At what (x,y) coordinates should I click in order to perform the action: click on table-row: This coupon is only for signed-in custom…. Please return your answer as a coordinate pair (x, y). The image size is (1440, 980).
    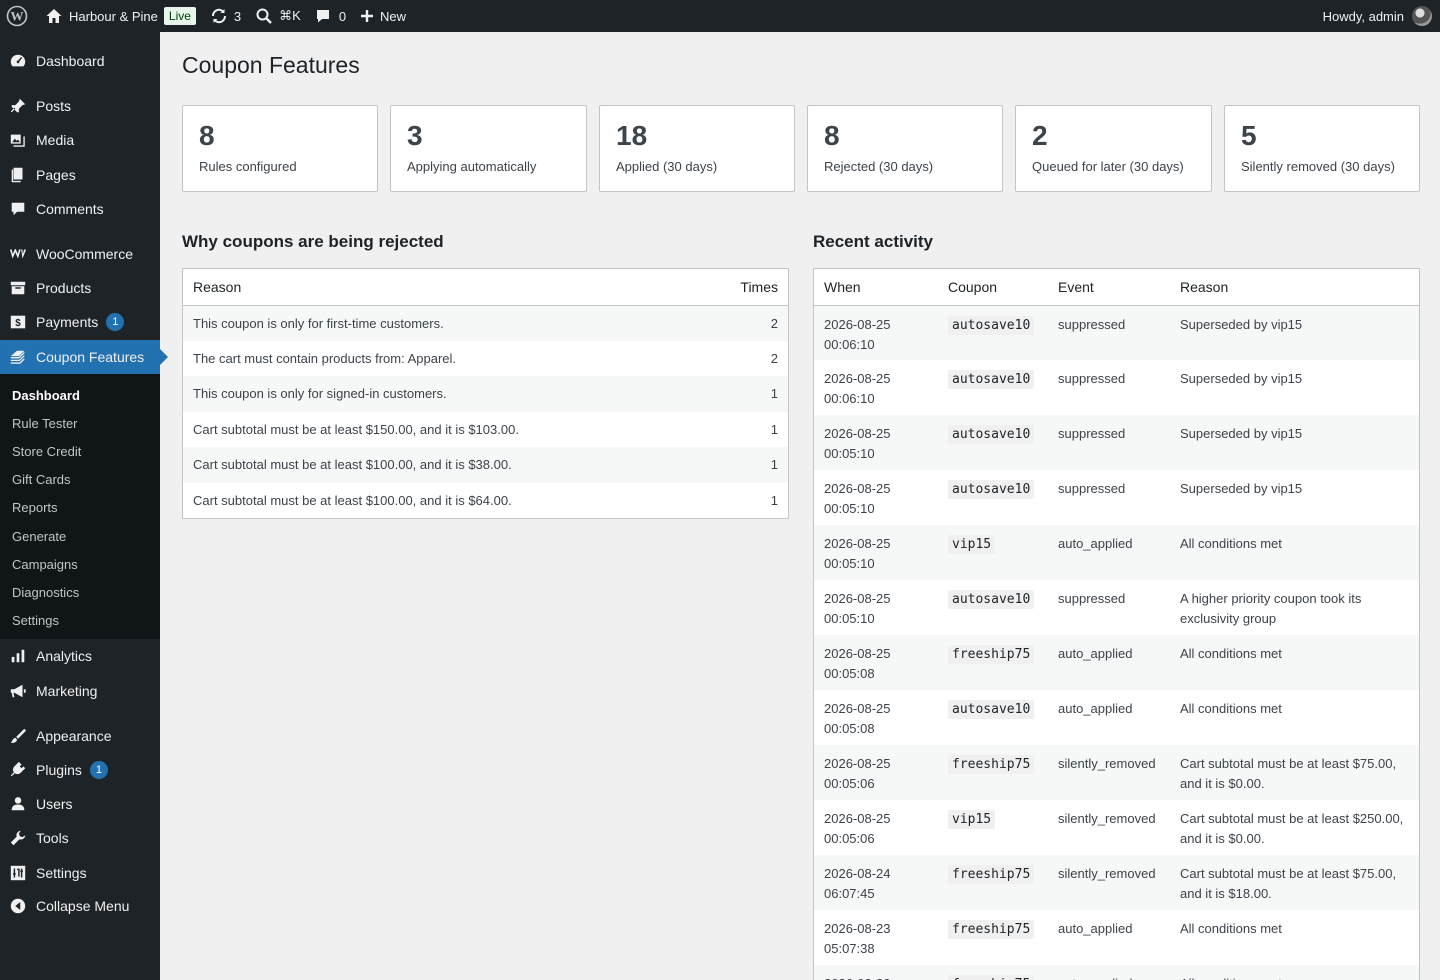
    Looking at the image, I should click on (485, 394).